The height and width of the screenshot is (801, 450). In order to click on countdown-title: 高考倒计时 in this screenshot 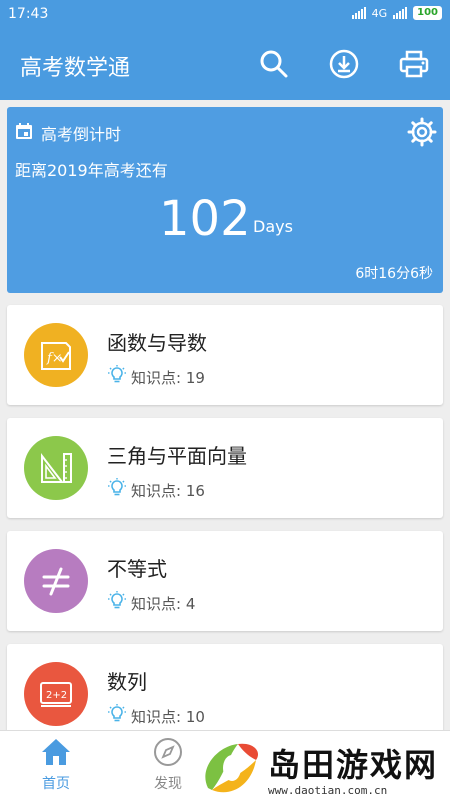, I will do `click(81, 134)`.